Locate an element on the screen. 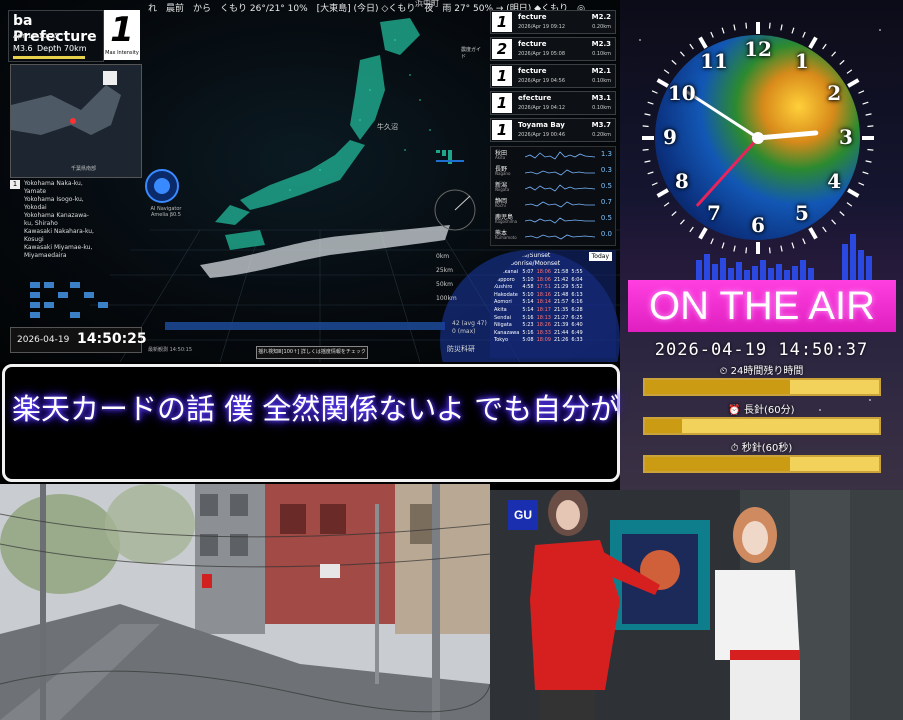 Image resolution: width=903 pixels, height=720 pixels. sunrise-time: 4:58 is located at coordinates (528, 287).